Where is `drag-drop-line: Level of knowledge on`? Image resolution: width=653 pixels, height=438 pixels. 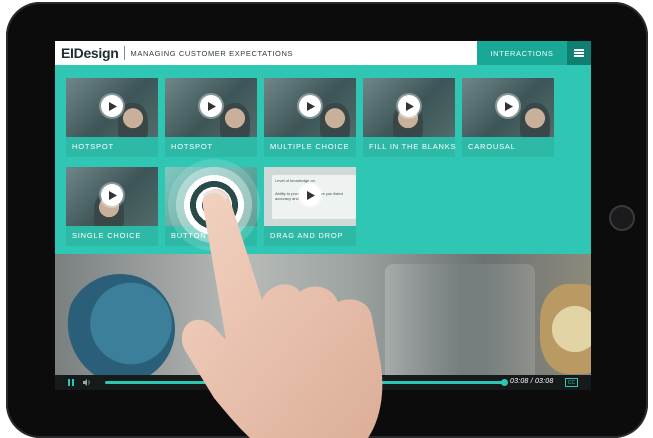 drag-drop-line: Level of knowledge on is located at coordinates (295, 180).